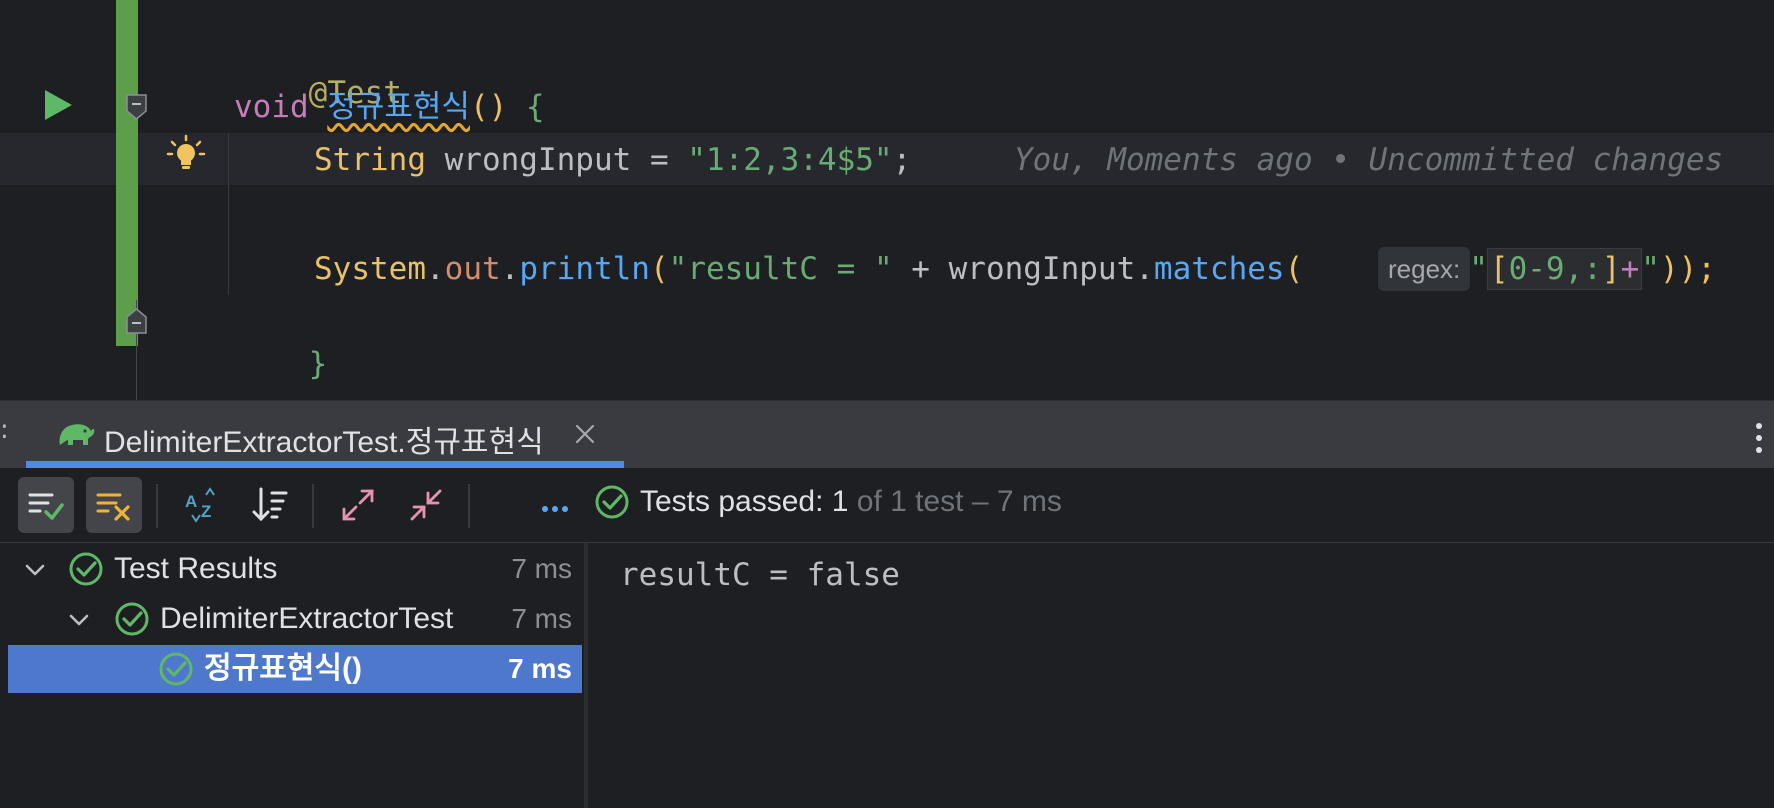 Image resolution: width=1774 pixels, height=808 pixels. What do you see at coordinates (1536, 269) in the screenshot?
I see `regex-range-token: 0-9` at bounding box center [1536, 269].